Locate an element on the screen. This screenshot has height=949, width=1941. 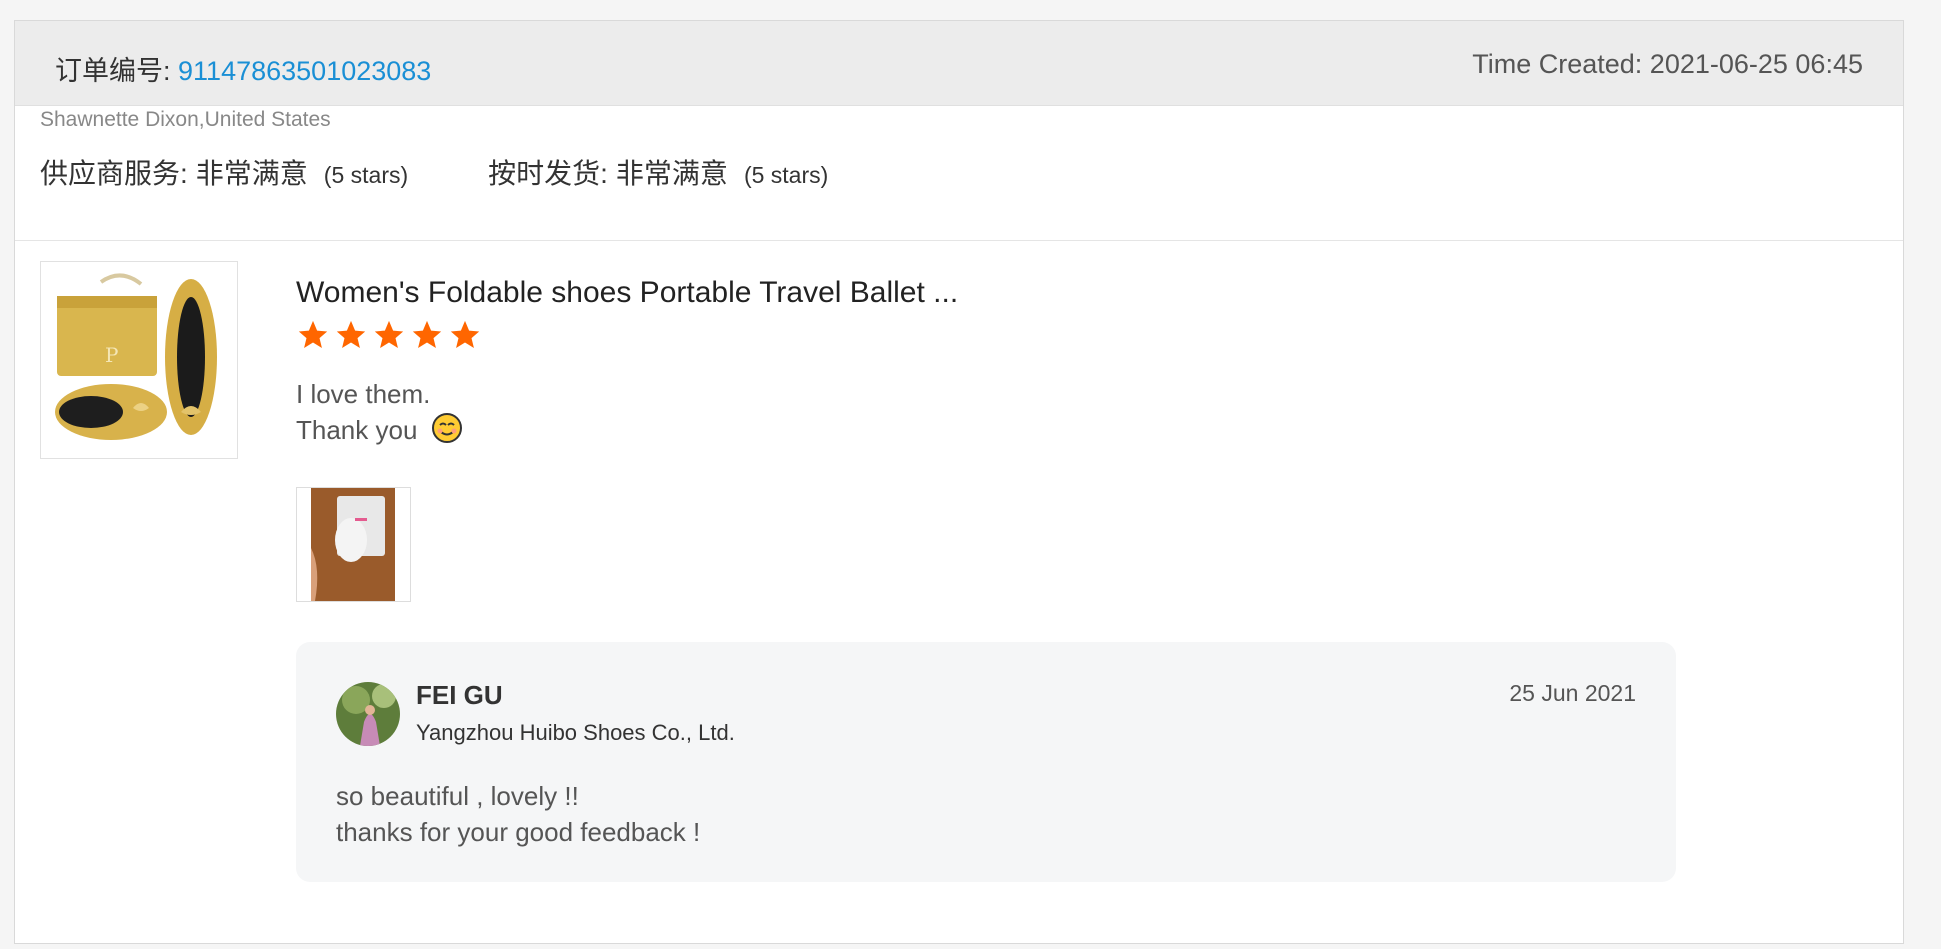
reply-line-2: thanks for your good feedback ! is located at coordinates (518, 832).